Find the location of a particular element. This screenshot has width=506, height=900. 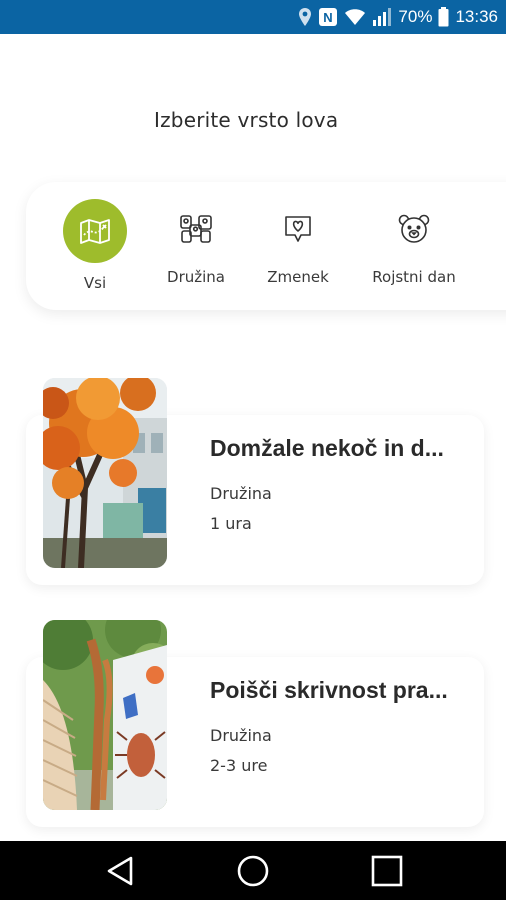

category-birthday: Rojstni dan is located at coordinates (414, 246).